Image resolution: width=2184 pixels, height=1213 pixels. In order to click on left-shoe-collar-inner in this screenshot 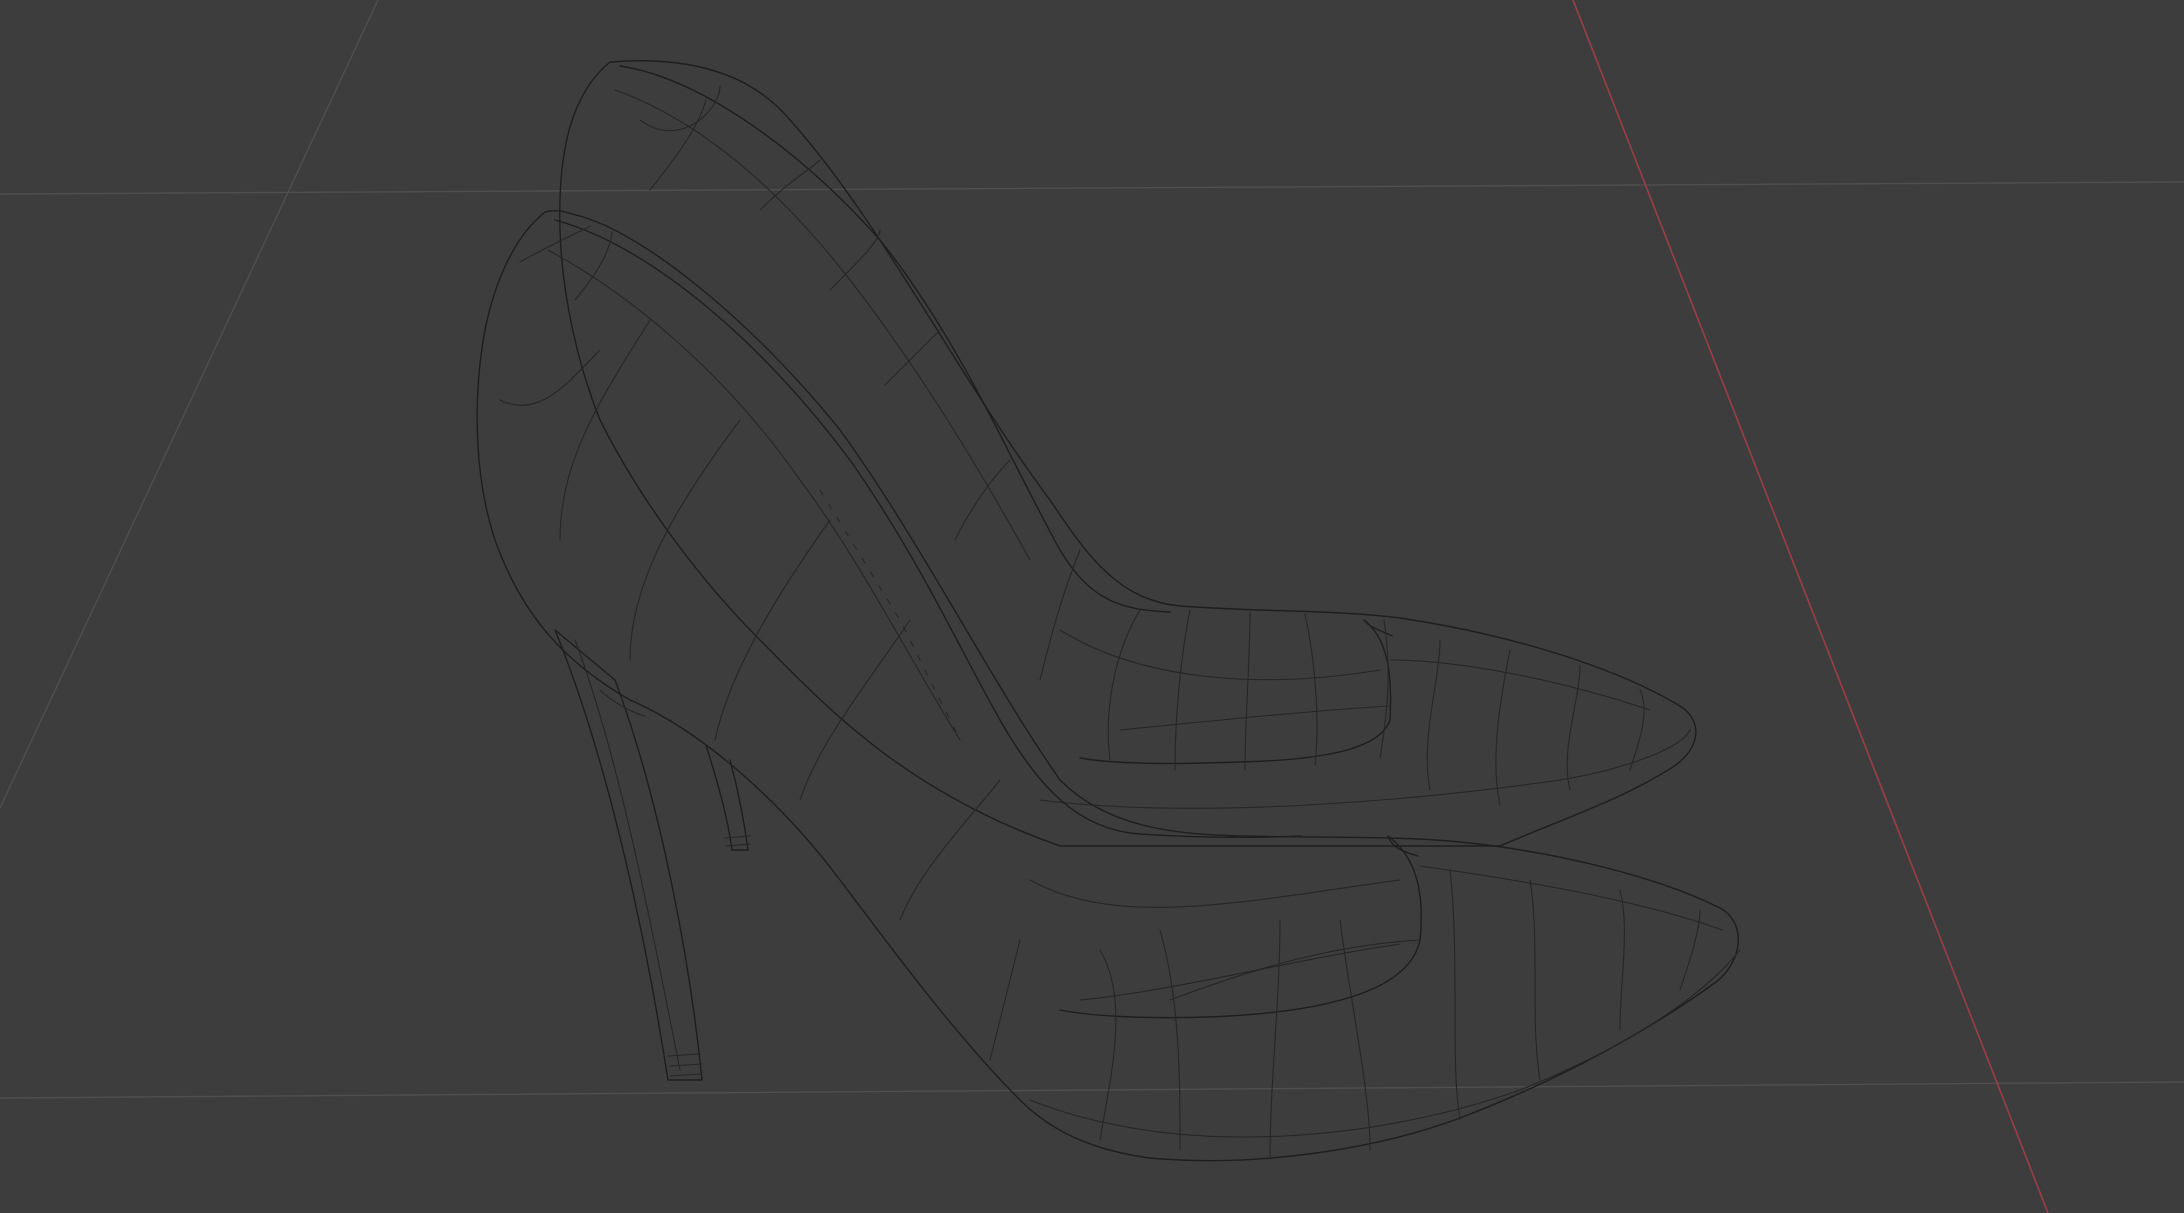, I will do `click(754, 495)`.